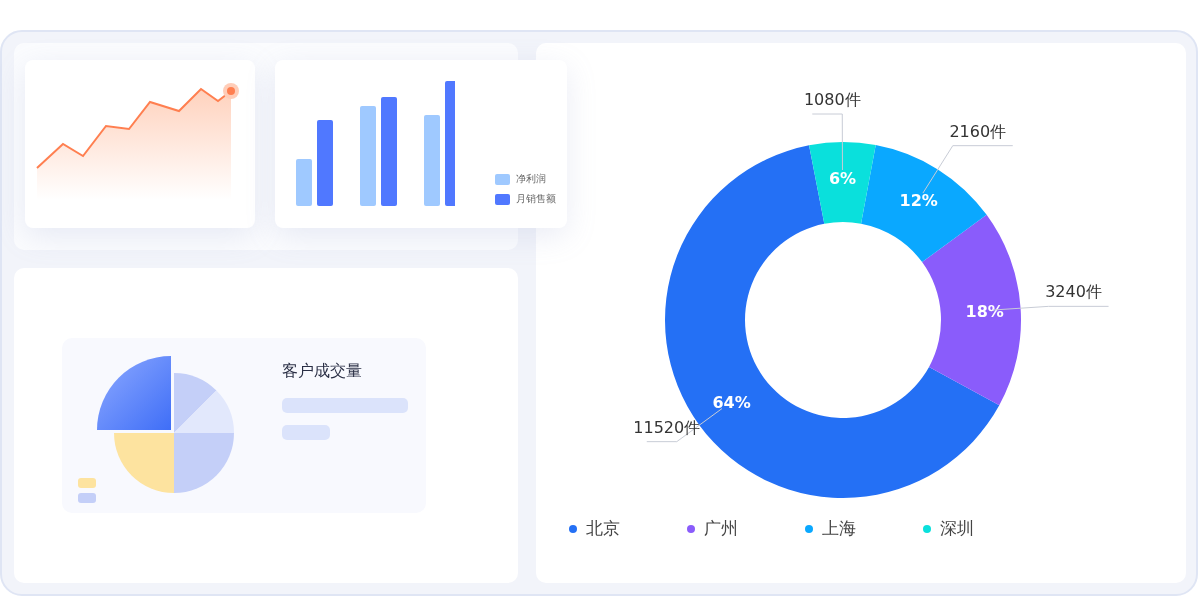 This screenshot has width=1200, height=601. I want to click on chart-bar, so click(304, 182).